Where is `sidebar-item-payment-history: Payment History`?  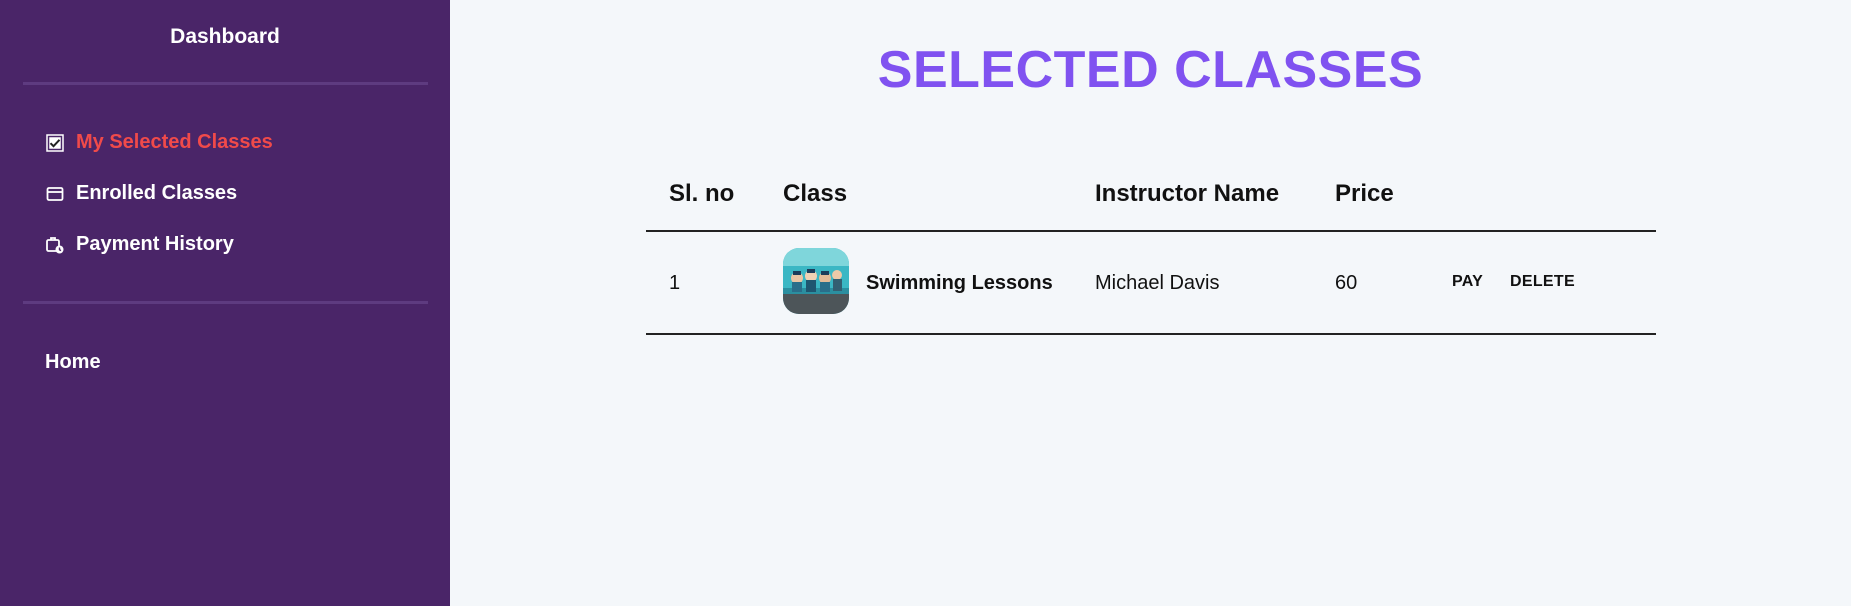 sidebar-item-payment-history: Payment History is located at coordinates (139, 244).